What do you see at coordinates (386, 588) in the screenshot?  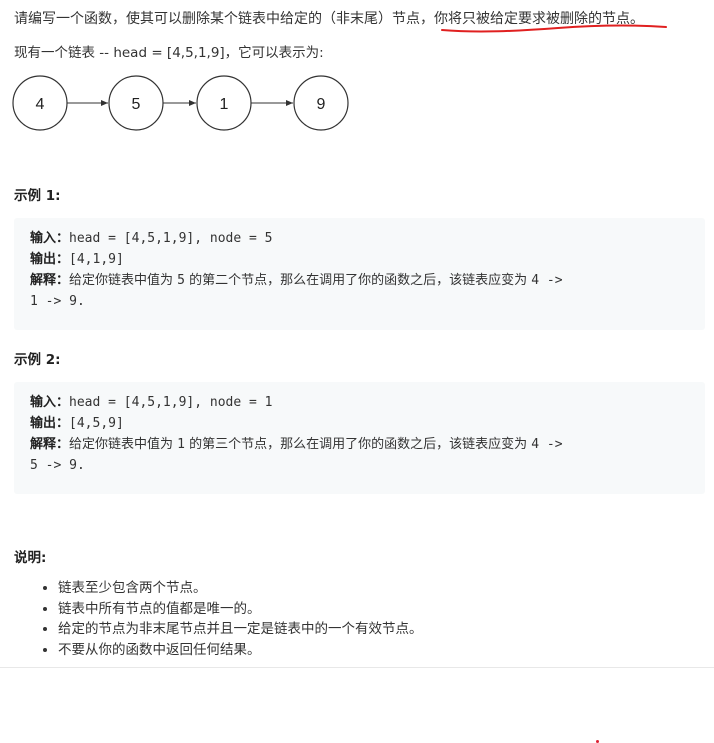 I see `note-item: 链表至少包含两个节点。` at bounding box center [386, 588].